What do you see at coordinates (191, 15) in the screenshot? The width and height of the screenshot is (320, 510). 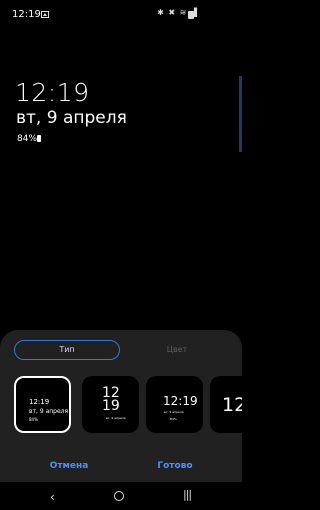 I see `battery-icon` at bounding box center [191, 15].